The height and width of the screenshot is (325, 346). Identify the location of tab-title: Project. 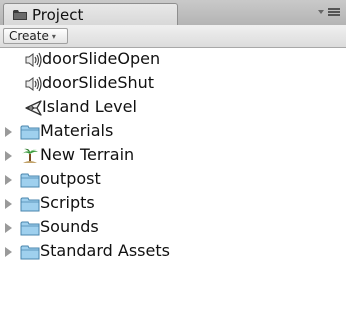
(58, 15).